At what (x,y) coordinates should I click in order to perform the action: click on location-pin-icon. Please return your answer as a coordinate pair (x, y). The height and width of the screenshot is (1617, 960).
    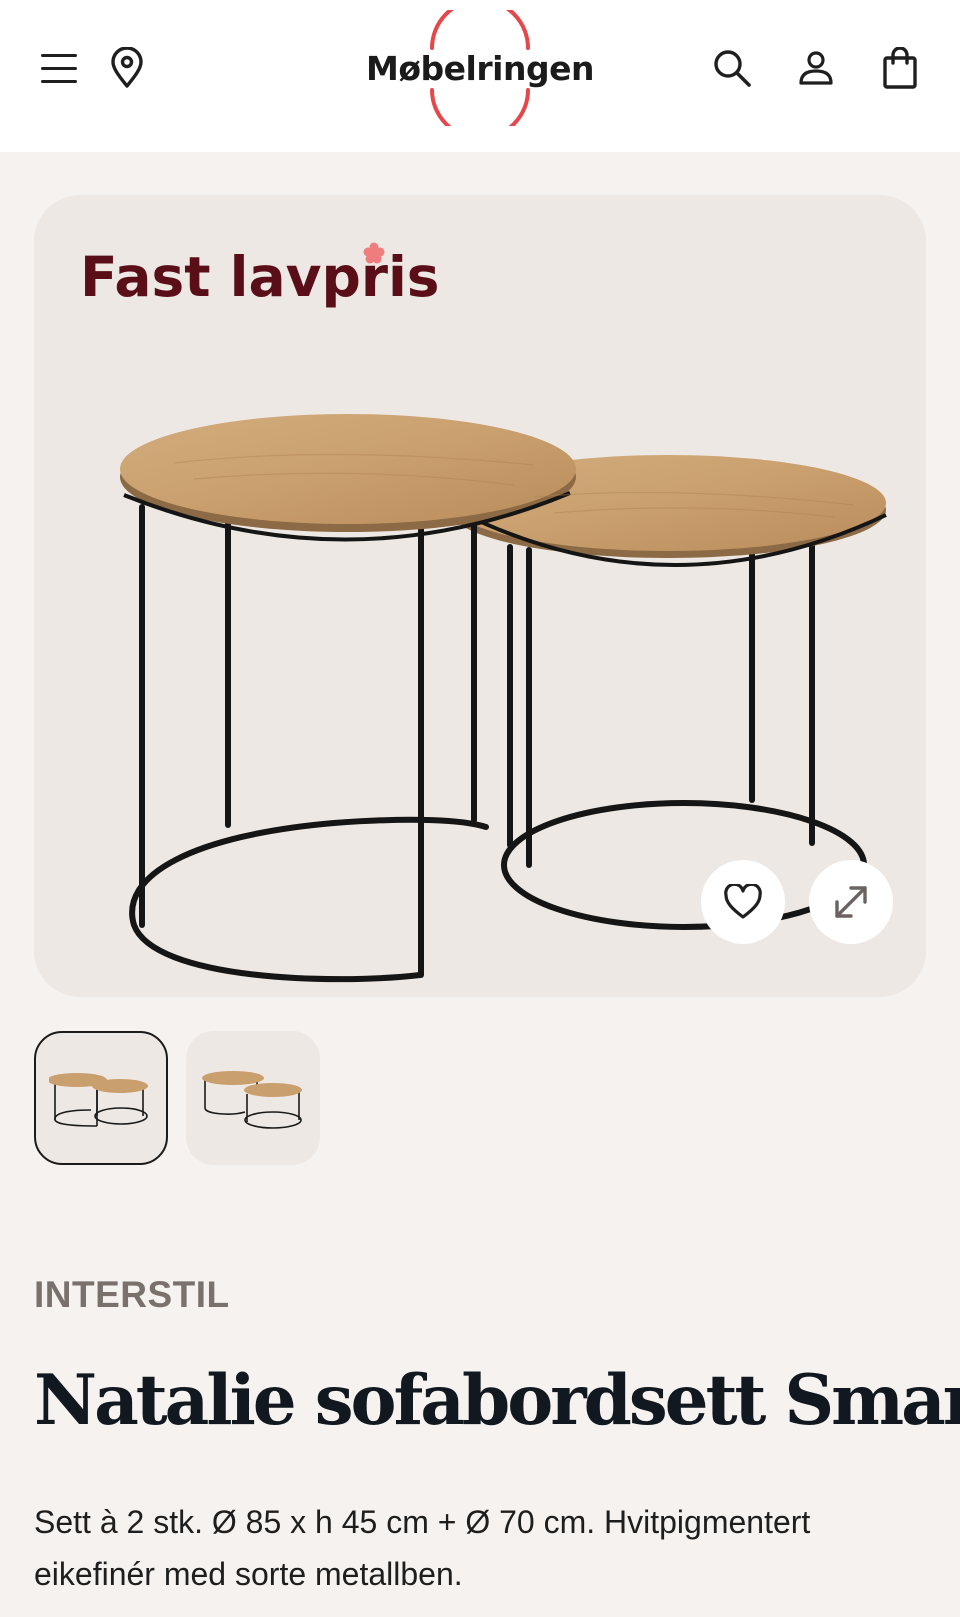
    Looking at the image, I should click on (127, 67).